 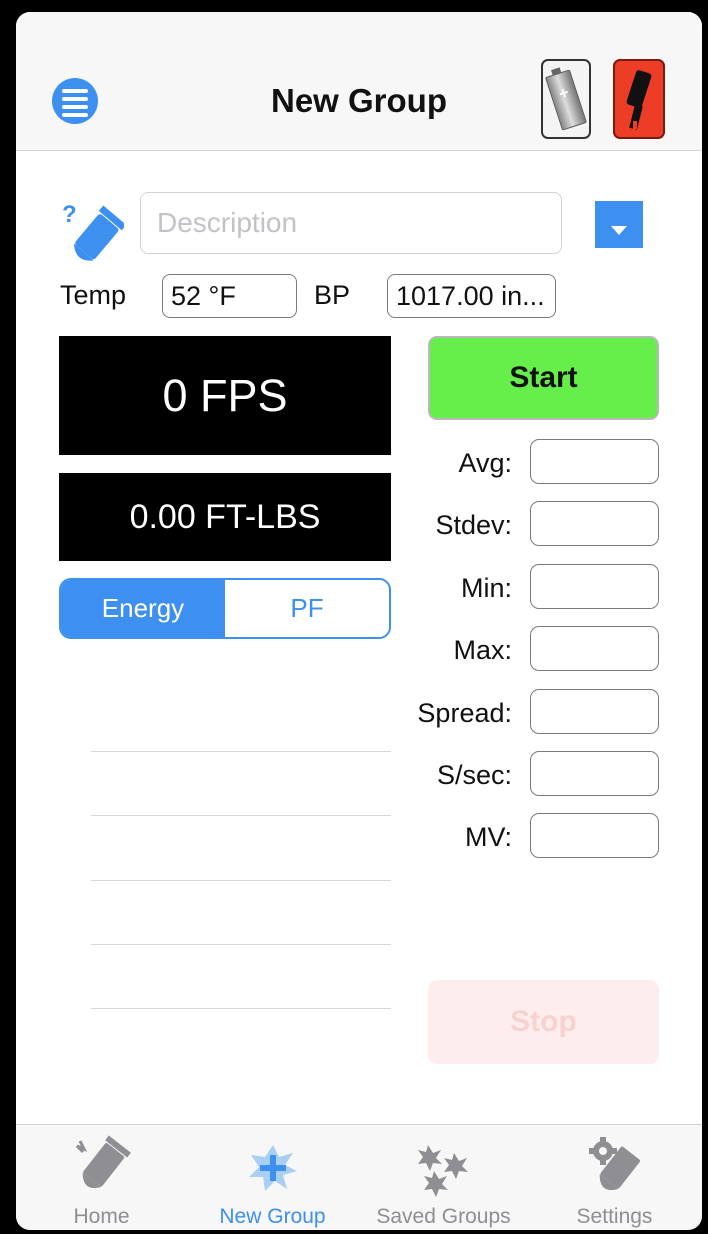 I want to click on ssec-label: S/sec:, so click(x=474, y=775).